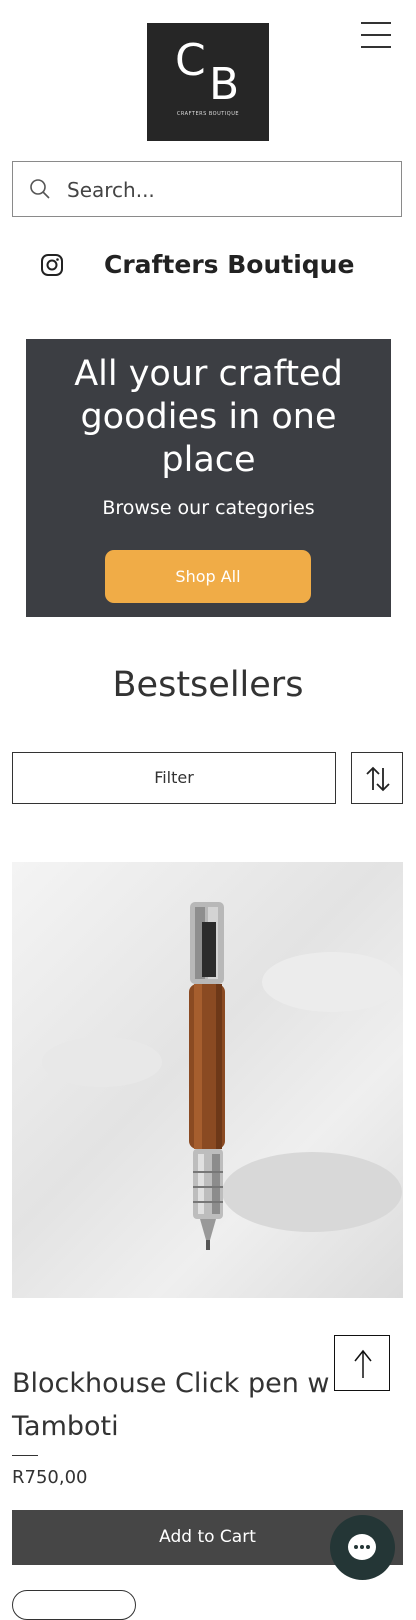 The width and height of the screenshot is (416, 1620). I want to click on product-price: R750,00, so click(50, 1477).